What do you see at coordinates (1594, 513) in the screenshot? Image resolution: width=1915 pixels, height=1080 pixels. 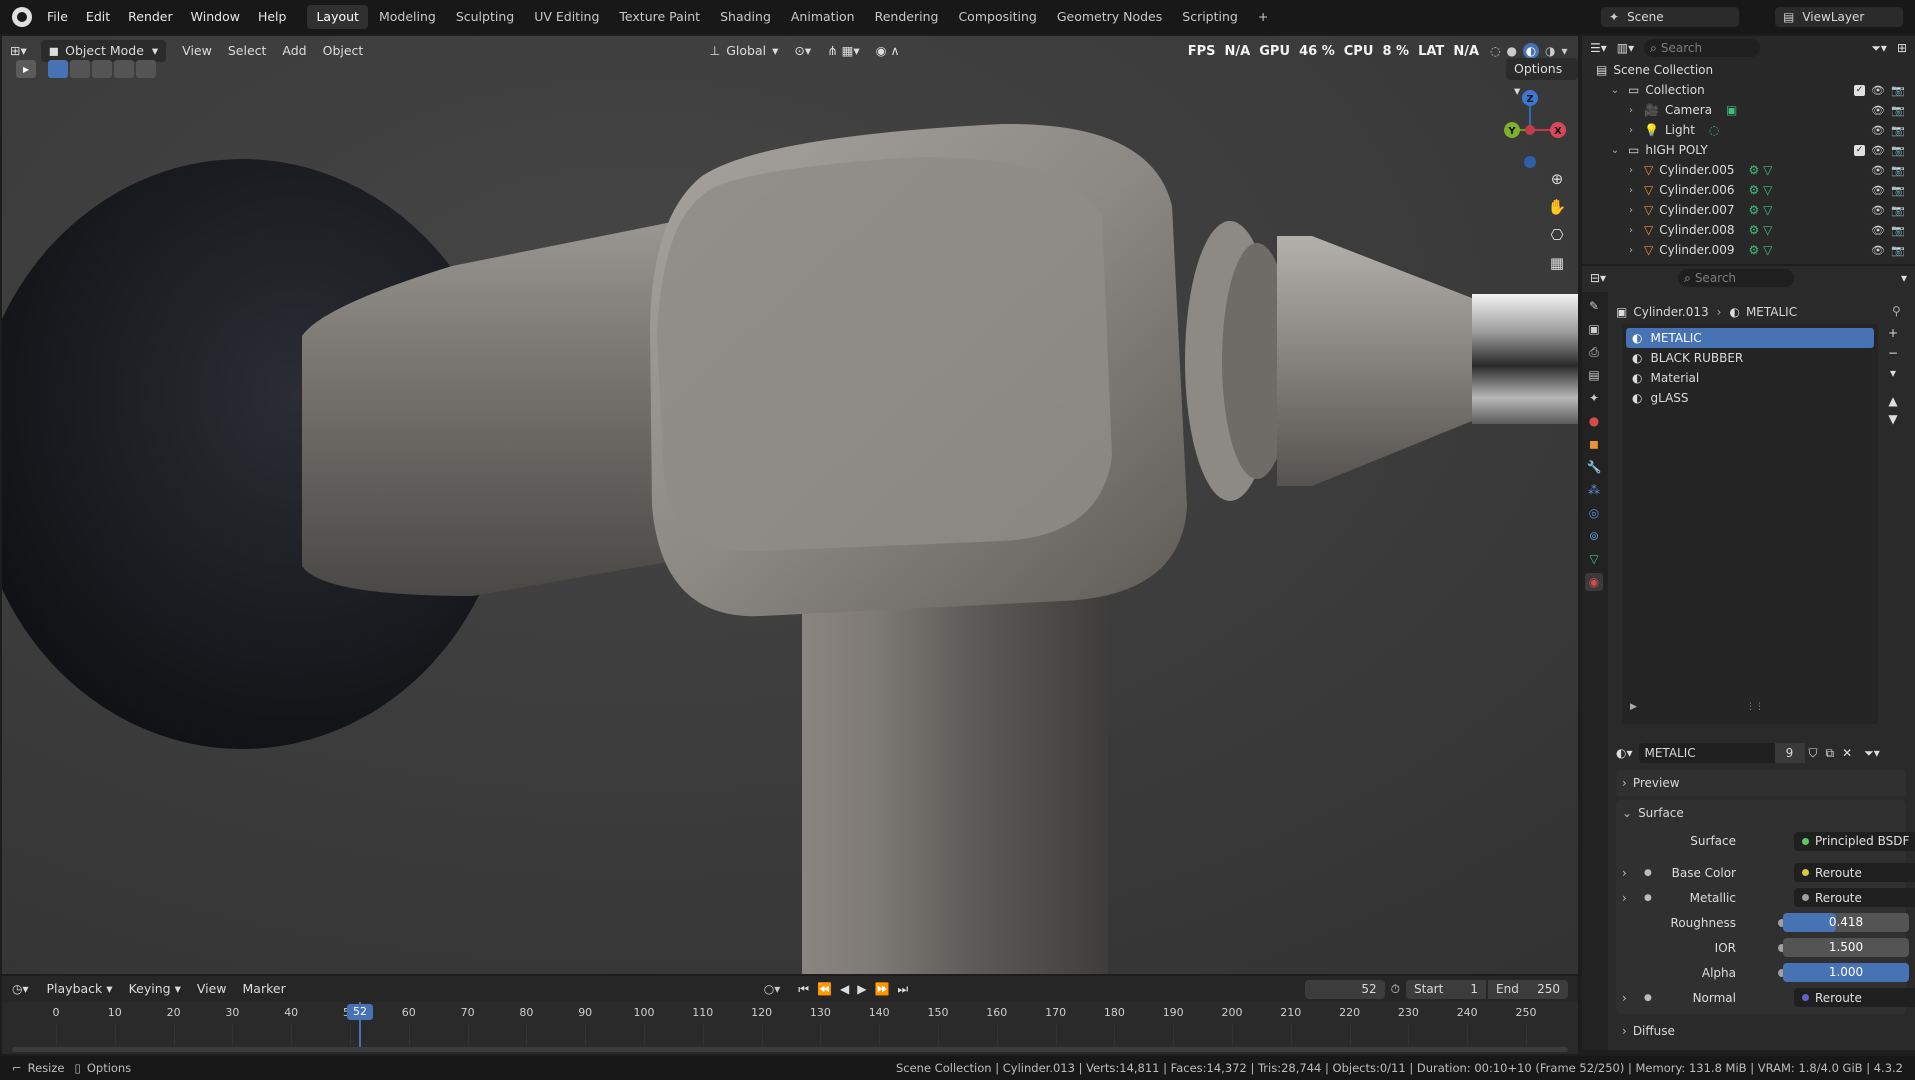 I see `physics-tab-icon: ◎` at bounding box center [1594, 513].